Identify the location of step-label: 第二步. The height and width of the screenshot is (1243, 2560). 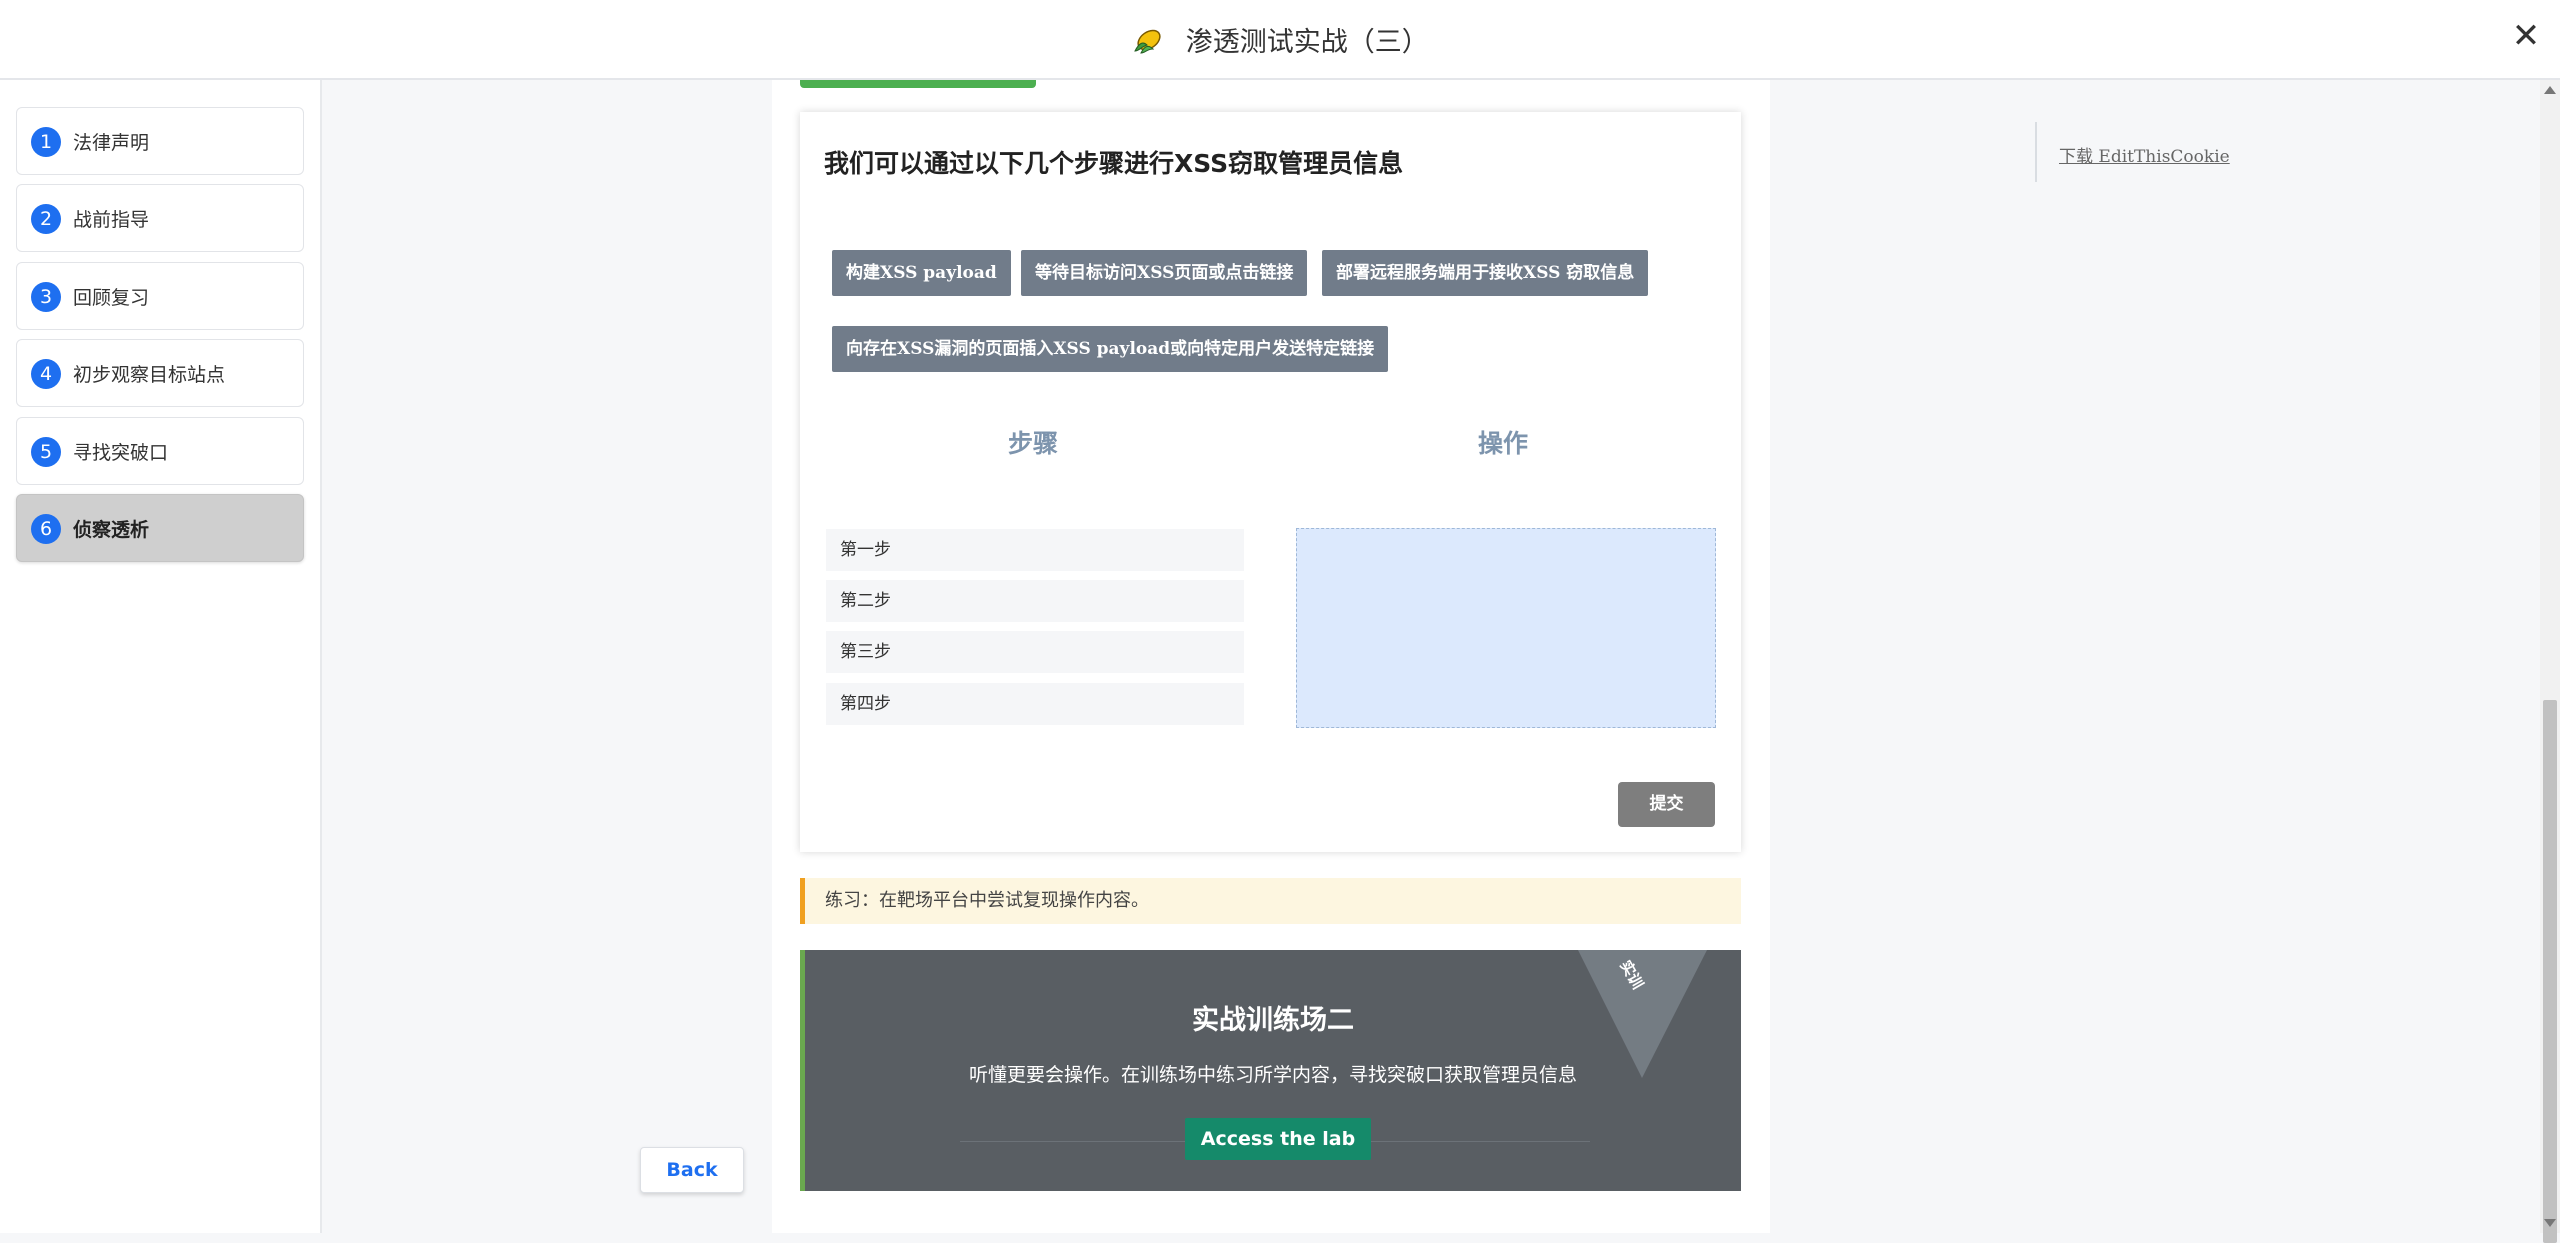
(1035, 601).